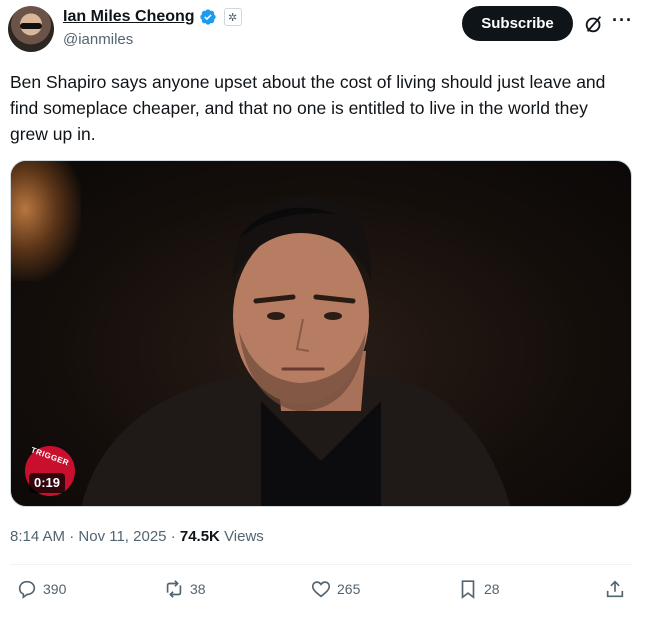 Image resolution: width=648 pixels, height=618 pixels. What do you see at coordinates (129, 17) in the screenshot?
I see `author-name: Ian Miles Cheong` at bounding box center [129, 17].